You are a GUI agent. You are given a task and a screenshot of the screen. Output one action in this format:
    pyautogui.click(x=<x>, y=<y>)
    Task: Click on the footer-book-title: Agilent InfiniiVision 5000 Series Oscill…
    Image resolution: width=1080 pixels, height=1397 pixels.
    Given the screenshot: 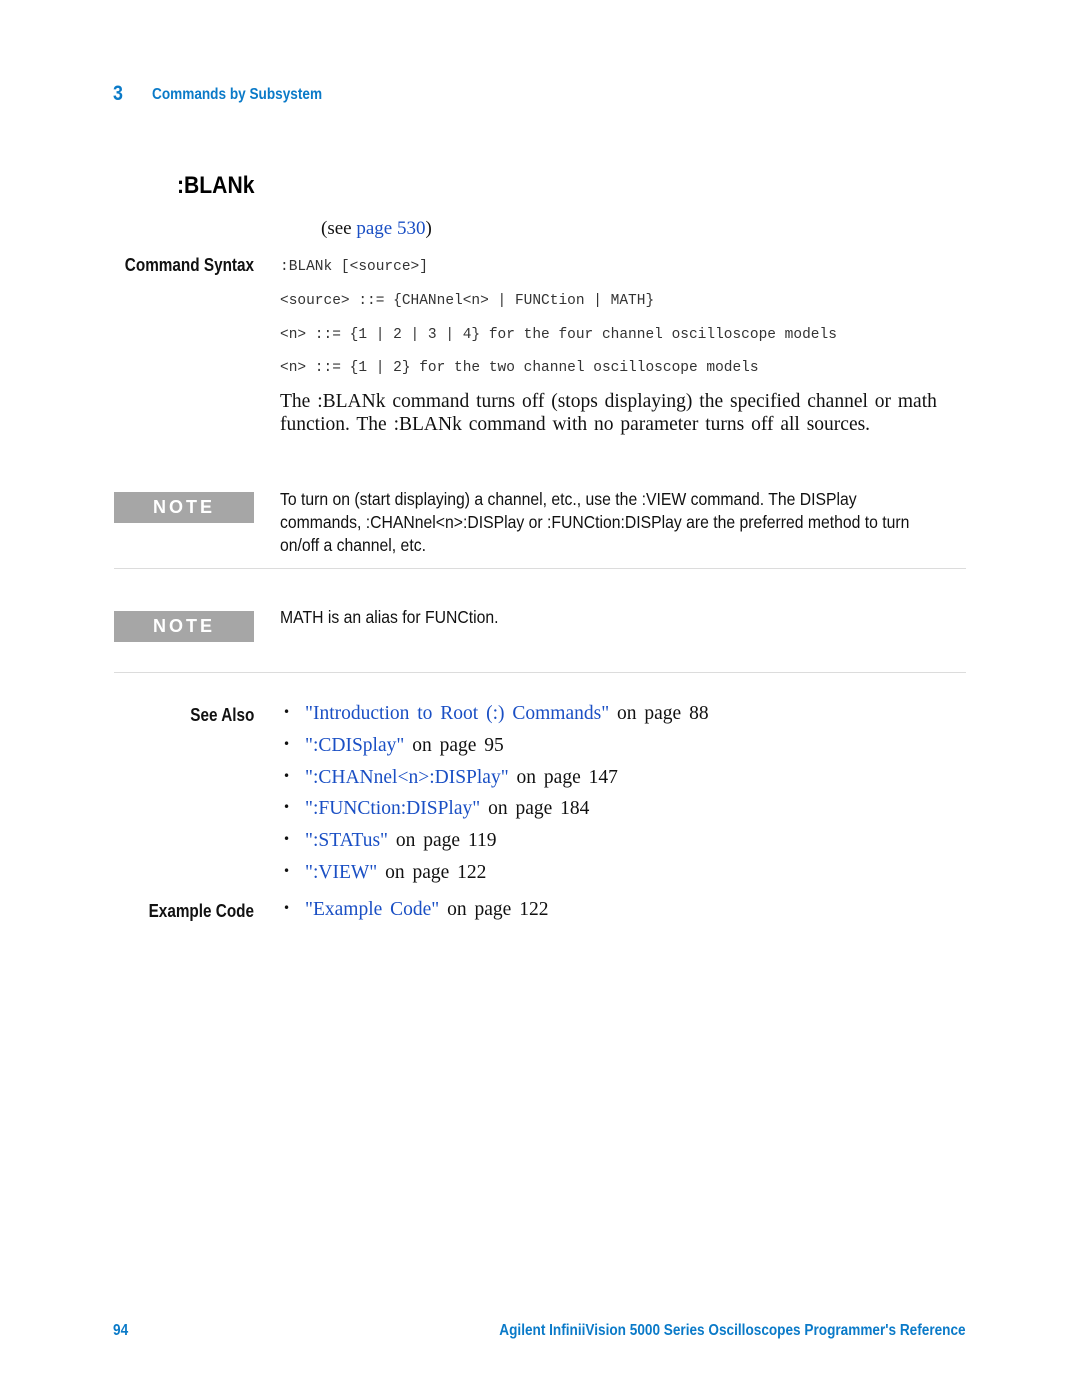 What is the action you would take?
    pyautogui.click(x=732, y=1330)
    